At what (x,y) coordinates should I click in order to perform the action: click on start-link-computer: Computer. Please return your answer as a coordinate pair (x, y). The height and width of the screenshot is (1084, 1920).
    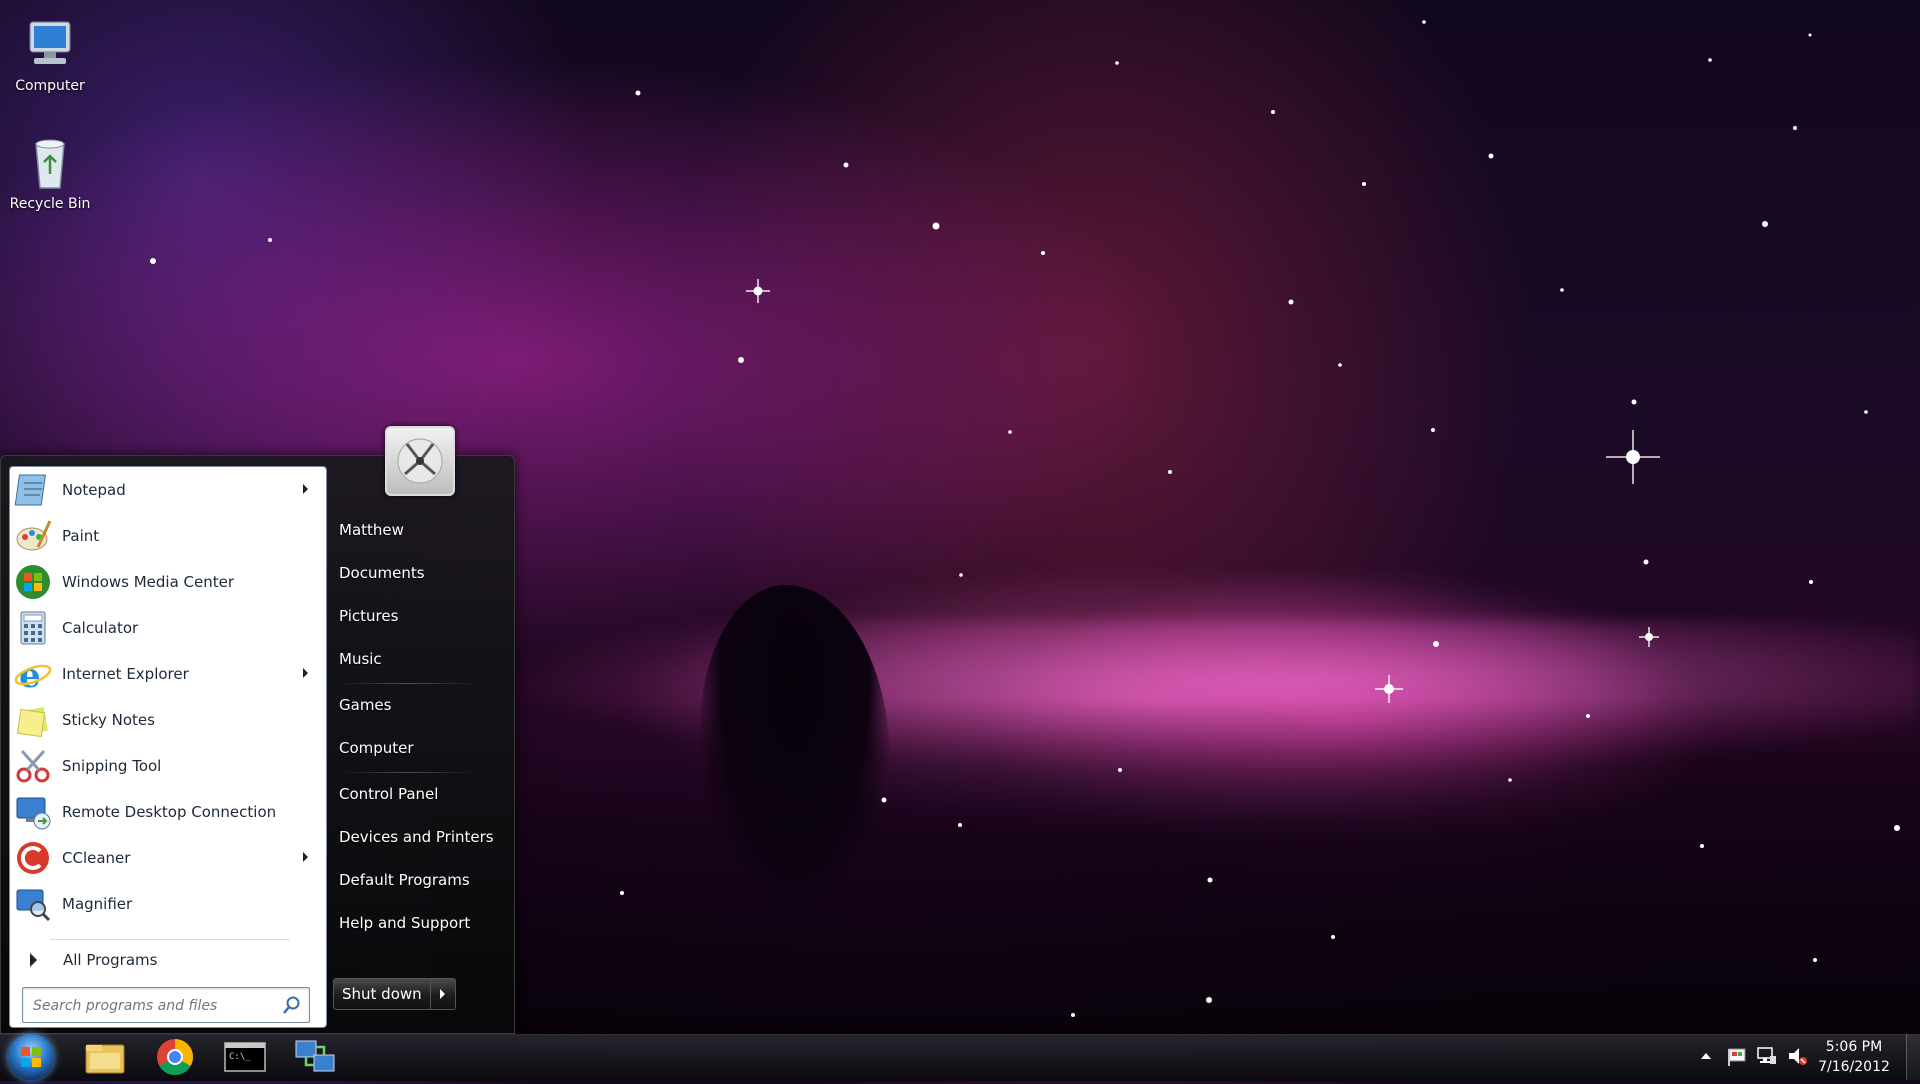
    Looking at the image, I should click on (376, 748).